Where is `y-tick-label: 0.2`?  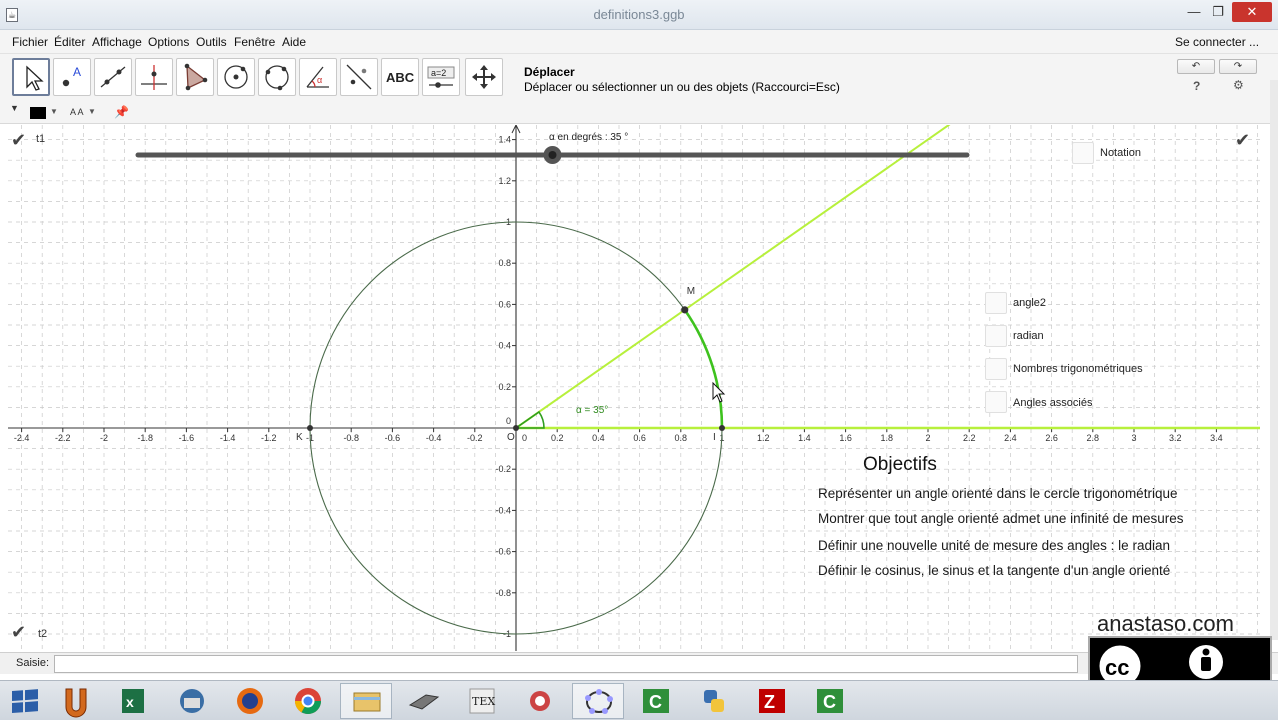
y-tick-label: 0.2 is located at coordinates (504, 387).